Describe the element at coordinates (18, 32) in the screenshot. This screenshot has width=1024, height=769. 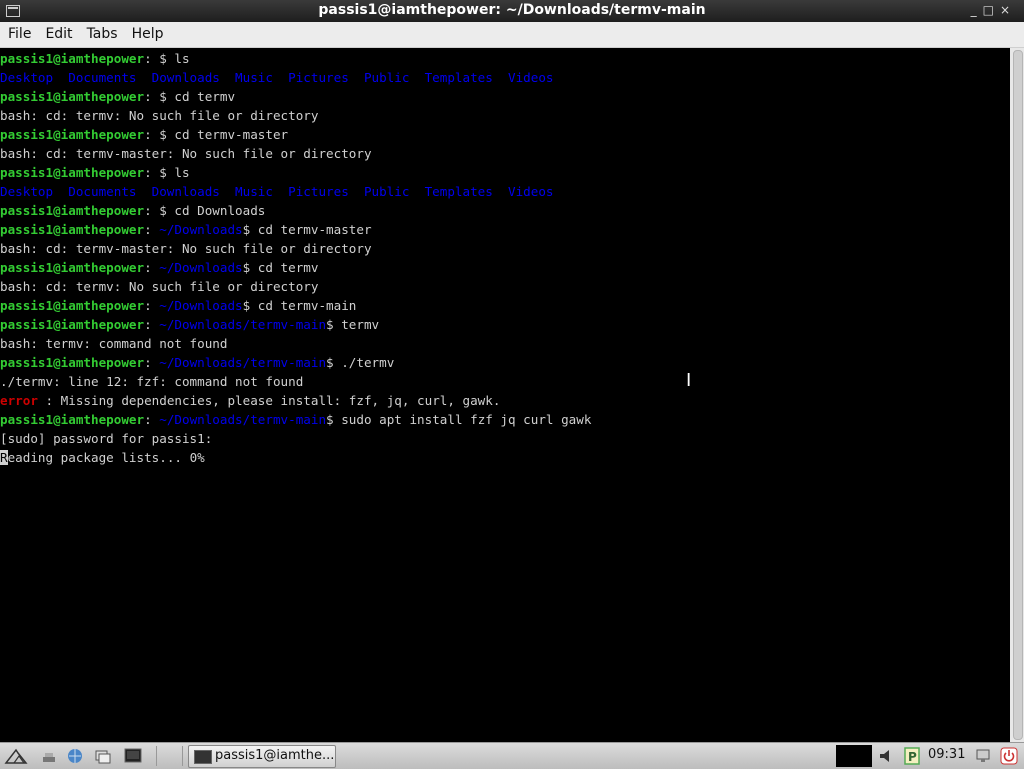
I see `menu-file: File` at that location.